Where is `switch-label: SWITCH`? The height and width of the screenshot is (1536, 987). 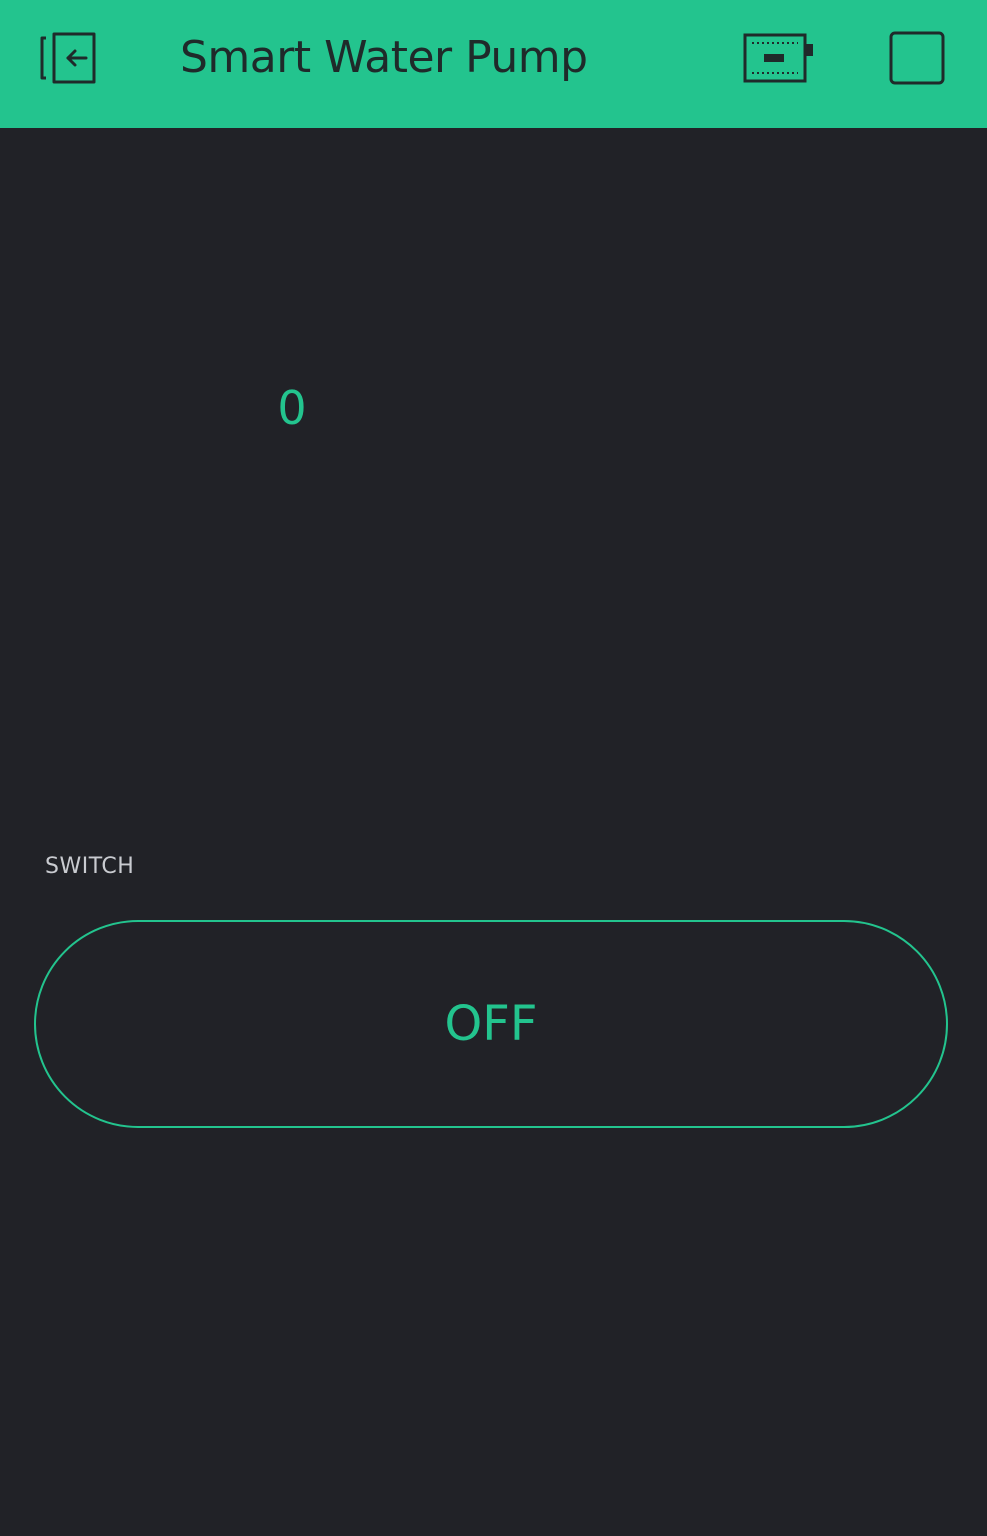
switch-label: SWITCH is located at coordinates (90, 866).